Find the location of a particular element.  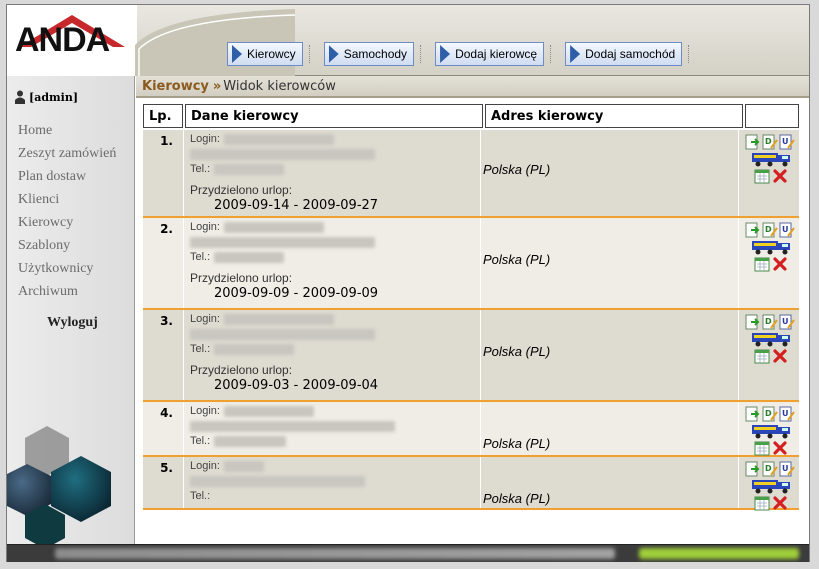

sidebar-item-kierowcy: Kierowcy is located at coordinates (67, 224).